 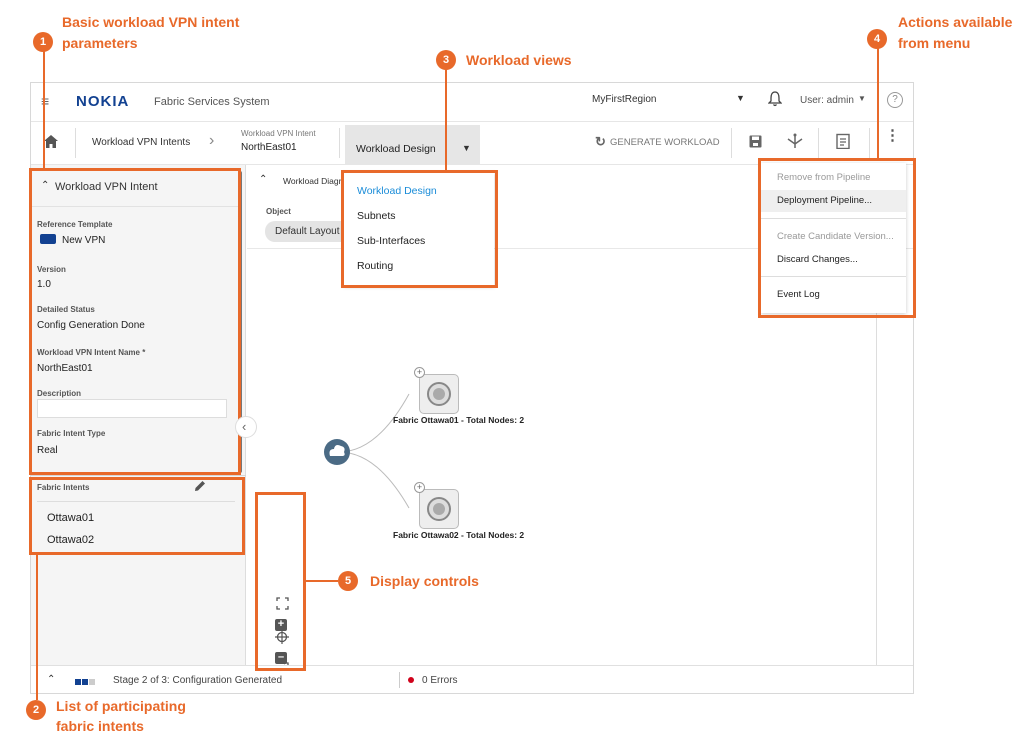 What do you see at coordinates (665, 142) in the screenshot?
I see `generate-workload-button: GENERATE WORKLOAD` at bounding box center [665, 142].